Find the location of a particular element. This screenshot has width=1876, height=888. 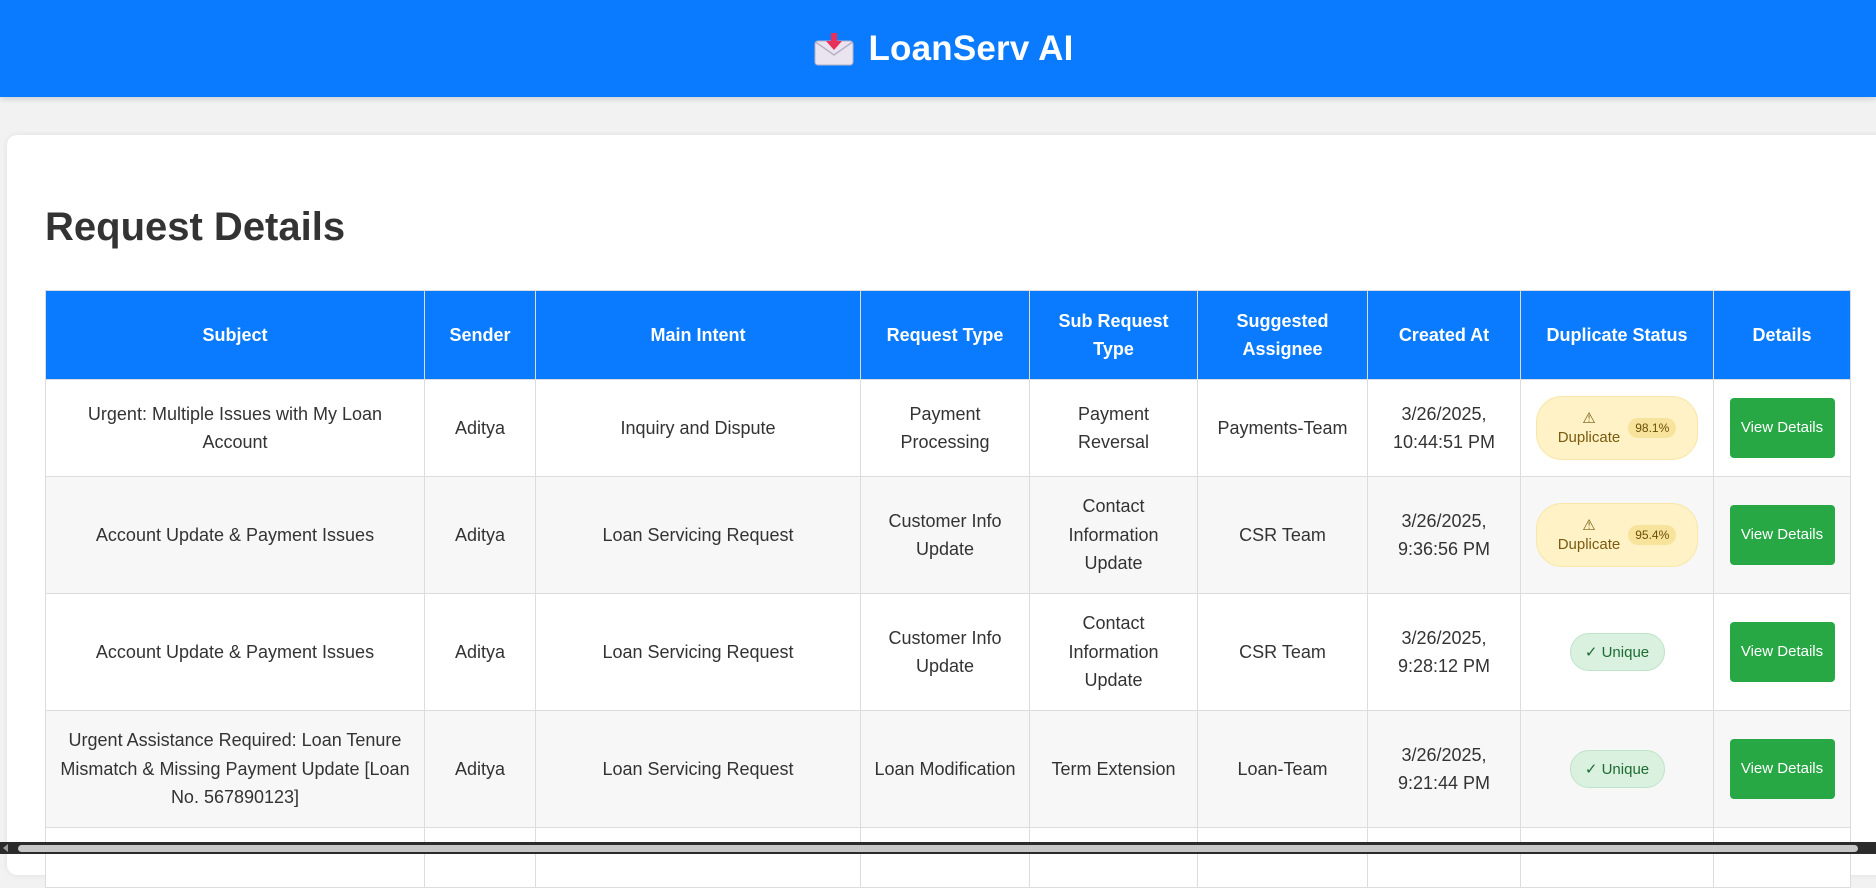

similarity-score: 95.4% is located at coordinates (1652, 535).